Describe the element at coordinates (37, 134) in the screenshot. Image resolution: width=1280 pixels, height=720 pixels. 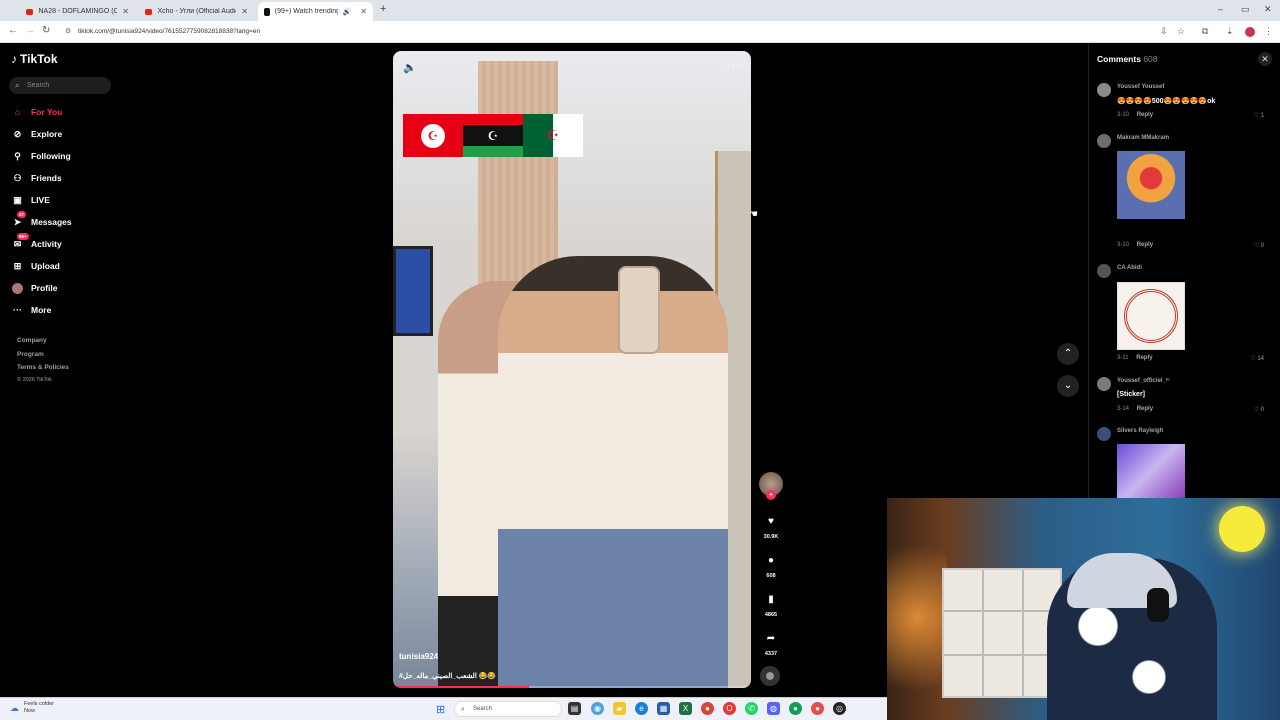
I see `nav-explore: ⊘ Explore` at that location.